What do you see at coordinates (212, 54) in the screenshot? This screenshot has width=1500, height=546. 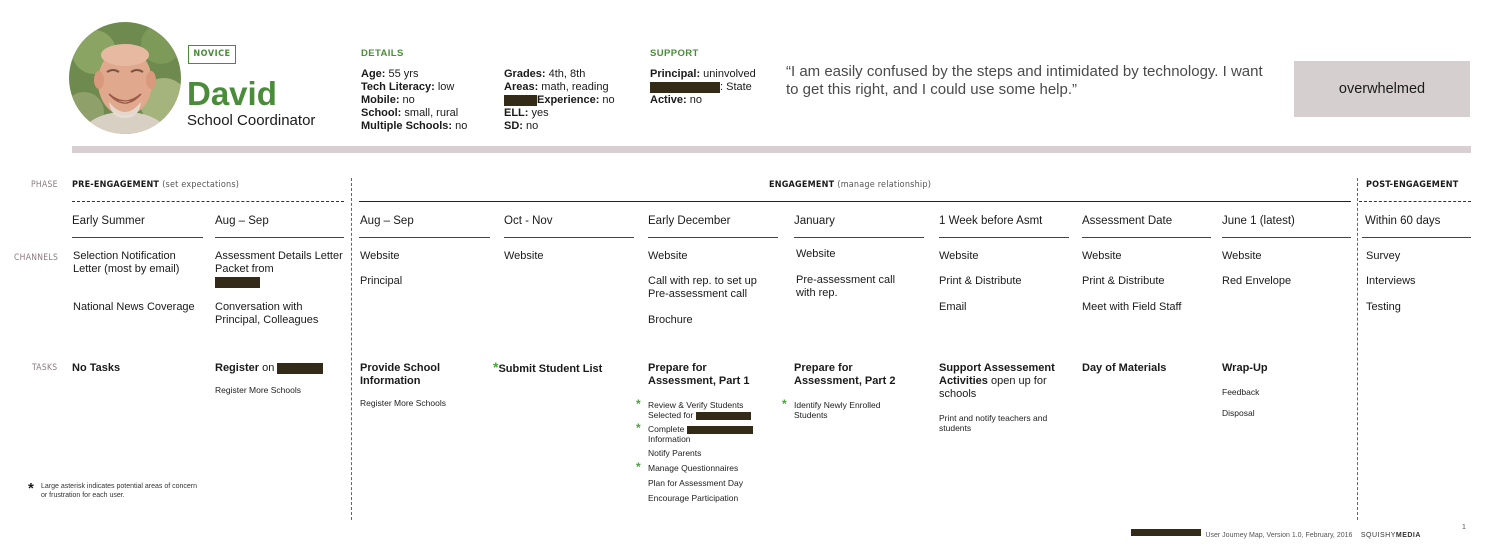 I see `level-badge: NOVICE` at bounding box center [212, 54].